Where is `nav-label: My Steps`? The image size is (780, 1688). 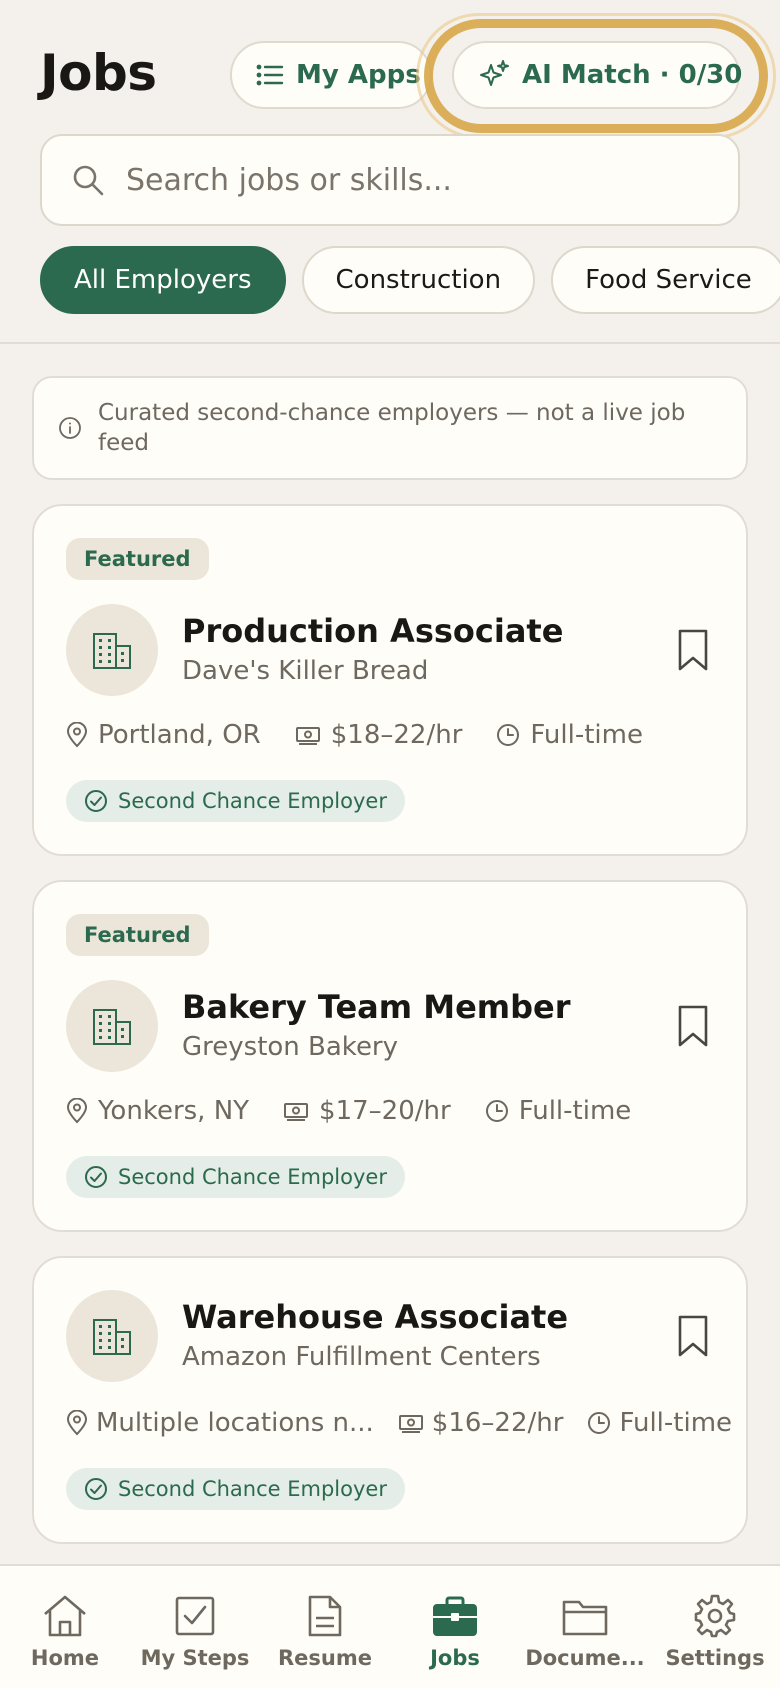
nav-label: My Steps is located at coordinates (195, 1658).